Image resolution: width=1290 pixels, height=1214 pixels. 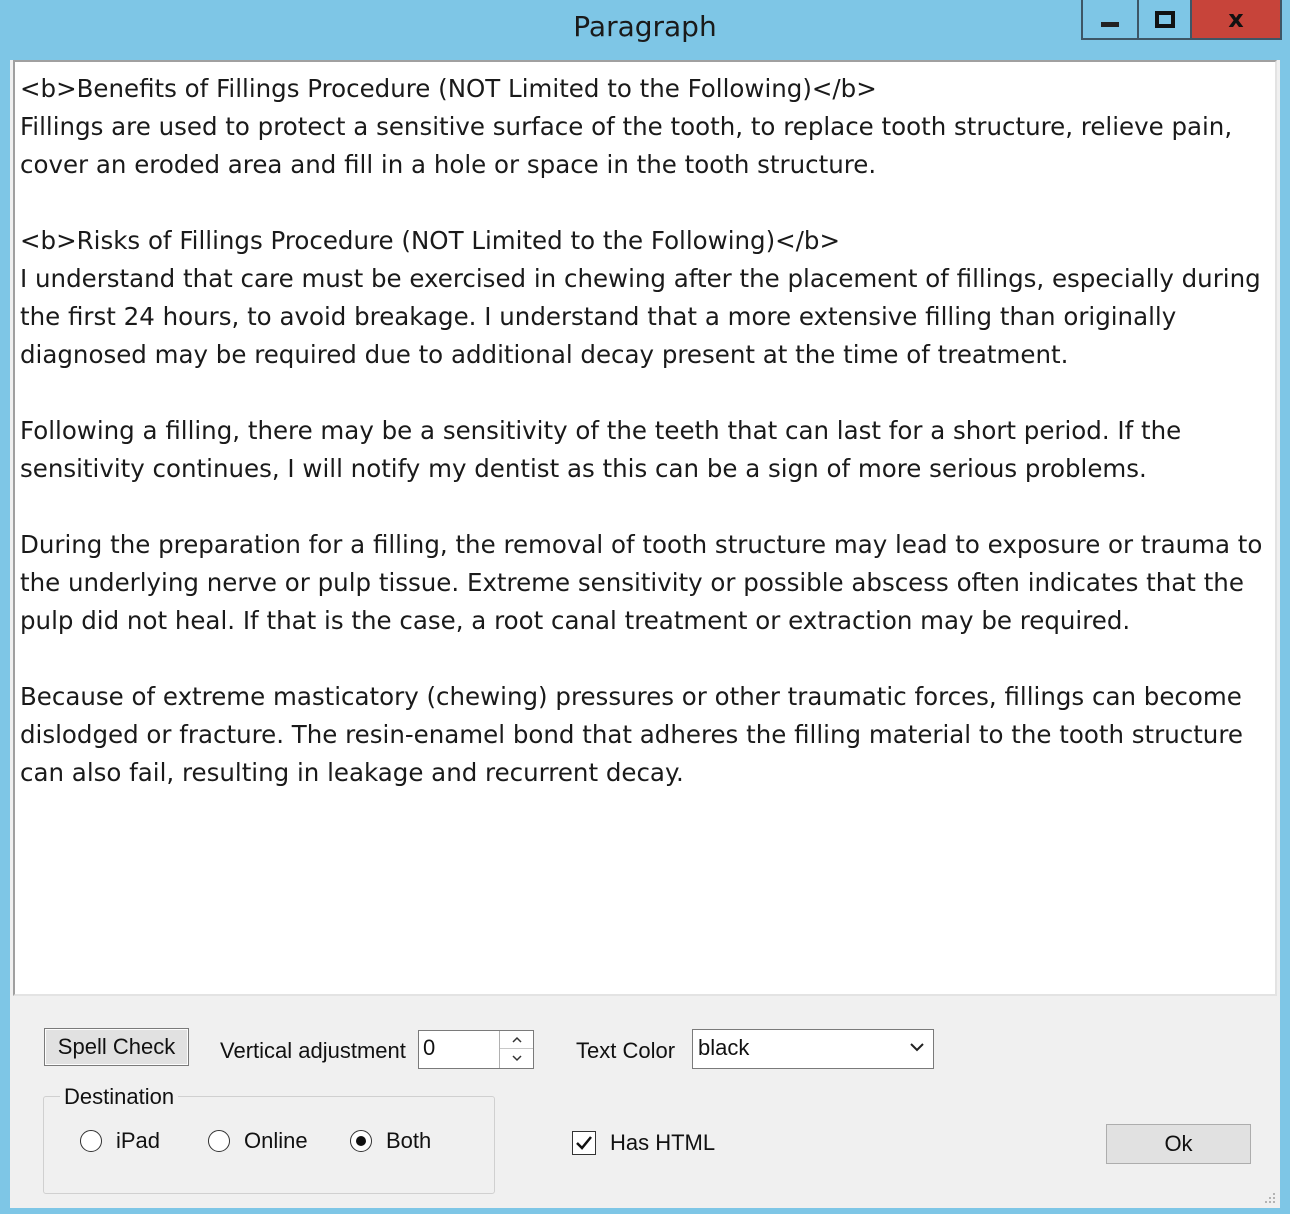 I want to click on vertical-adjustment-label: Vertical adjustment, so click(x=313, y=1050).